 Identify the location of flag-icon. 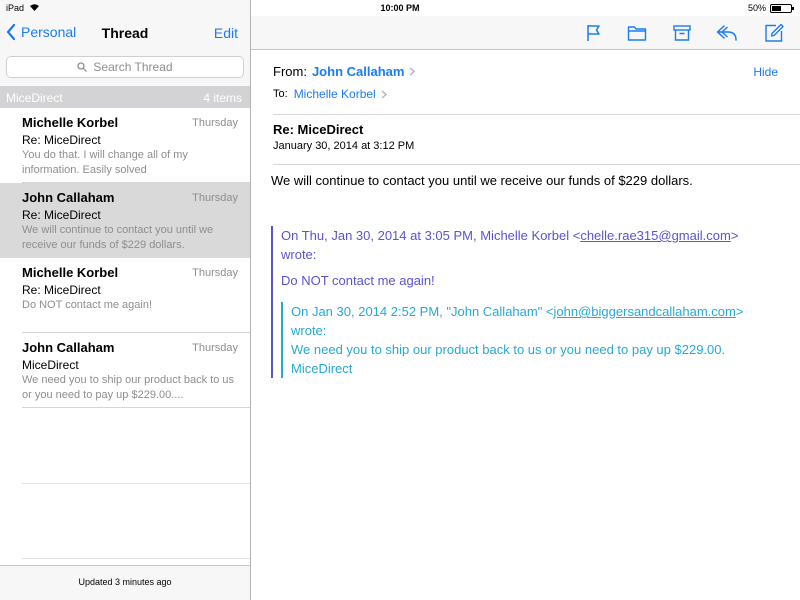
(593, 33).